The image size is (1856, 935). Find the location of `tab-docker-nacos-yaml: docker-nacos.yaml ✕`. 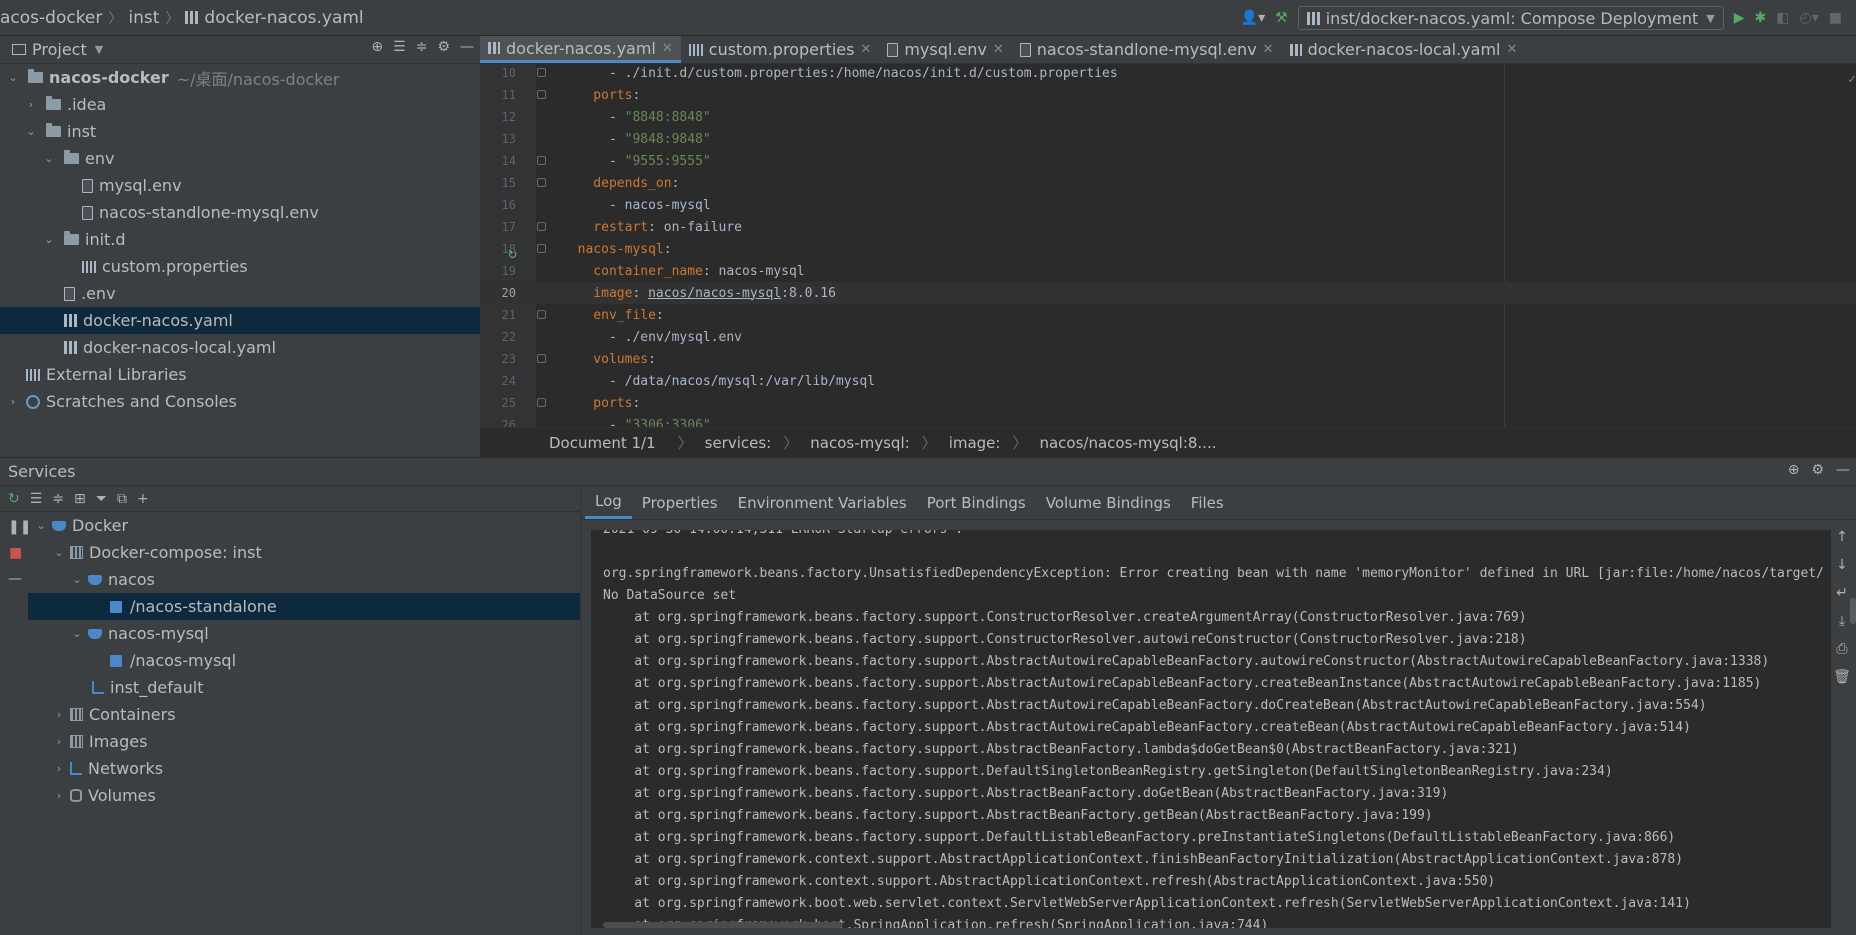

tab-docker-nacos-yaml: docker-nacos.yaml ✕ is located at coordinates (580, 49).